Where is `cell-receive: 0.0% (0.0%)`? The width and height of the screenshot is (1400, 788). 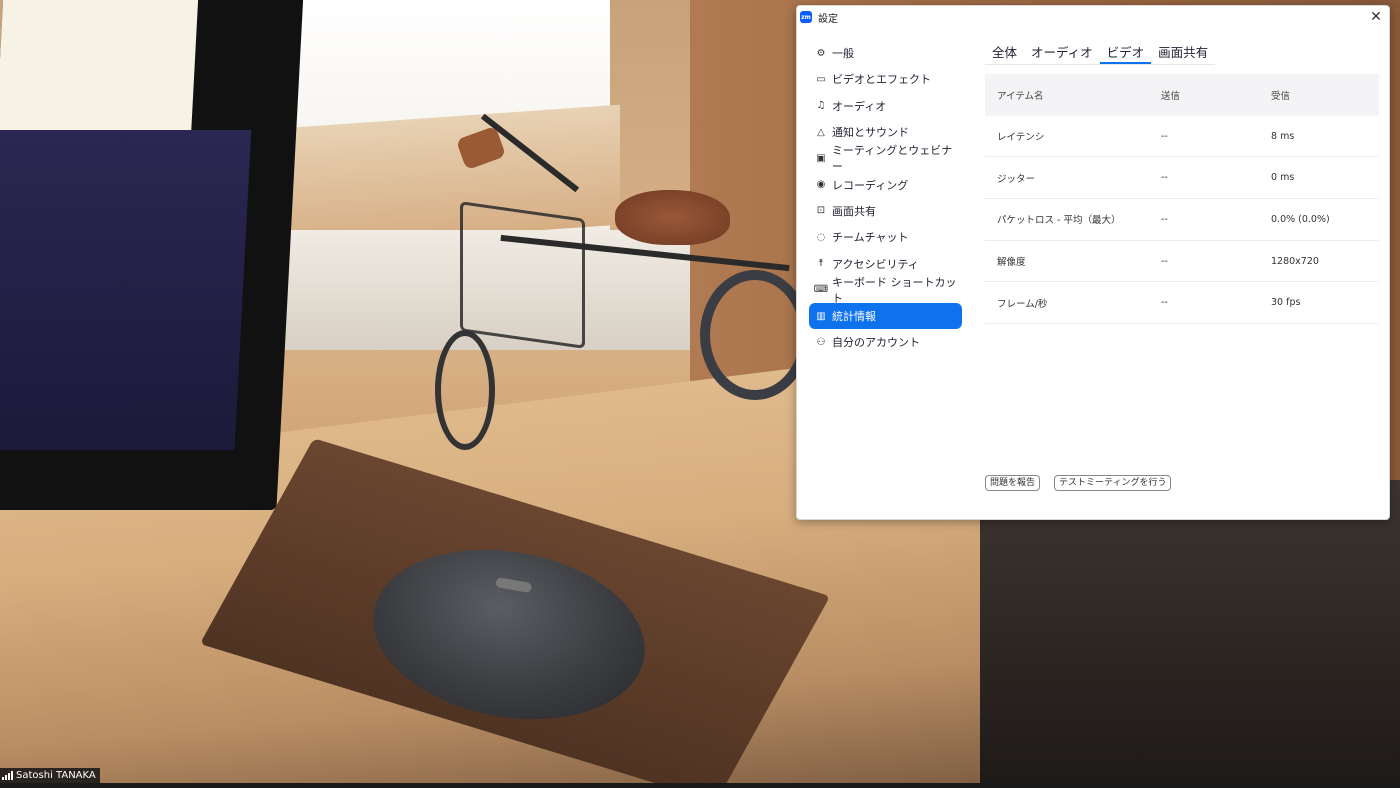 cell-receive: 0.0% (0.0%) is located at coordinates (1300, 219).